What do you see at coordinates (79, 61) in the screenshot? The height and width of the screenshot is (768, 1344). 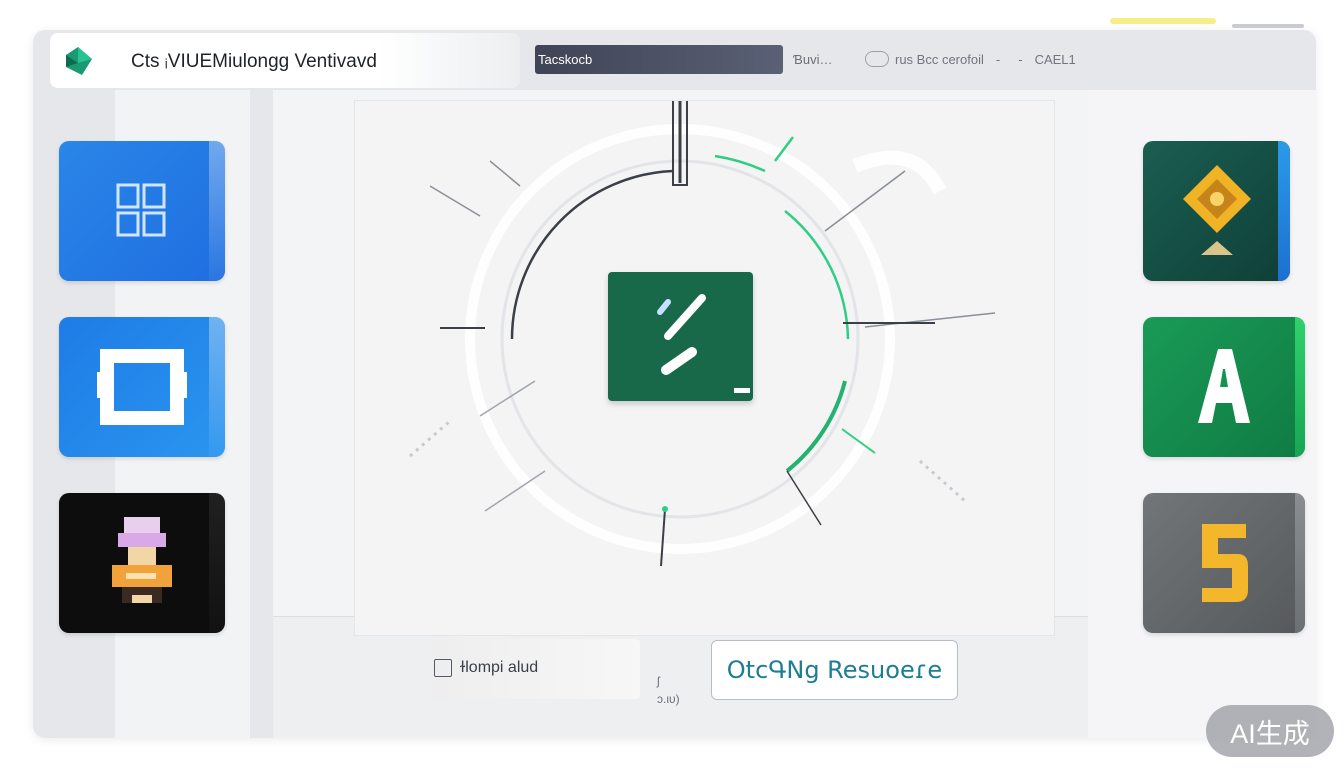 I see `app-logo-icon` at bounding box center [79, 61].